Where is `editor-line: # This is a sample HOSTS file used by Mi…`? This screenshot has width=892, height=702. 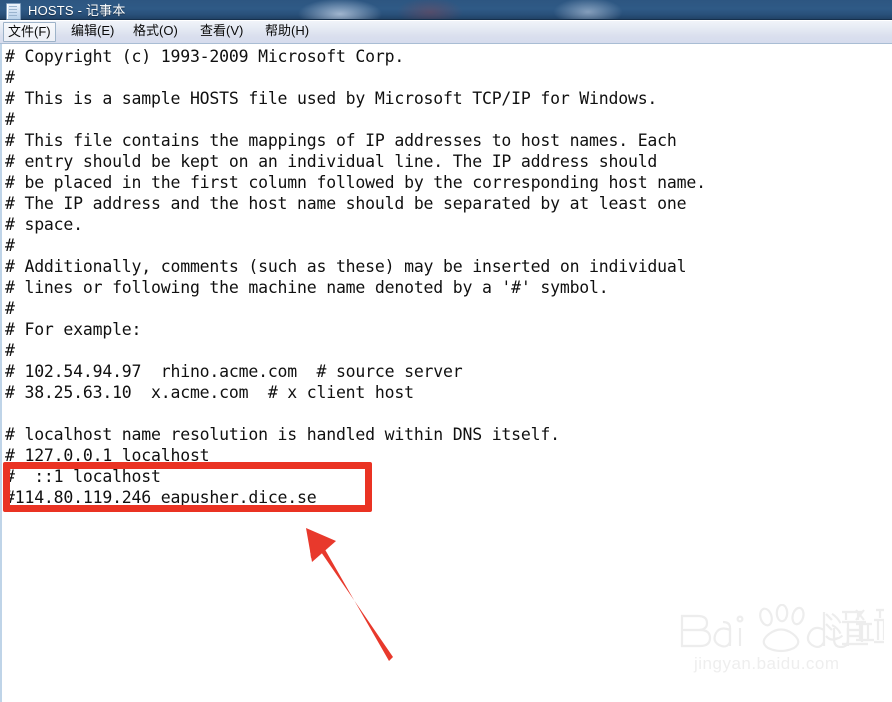
editor-line: # This is a sample HOSTS file used by Mi… is located at coordinates (331, 98).